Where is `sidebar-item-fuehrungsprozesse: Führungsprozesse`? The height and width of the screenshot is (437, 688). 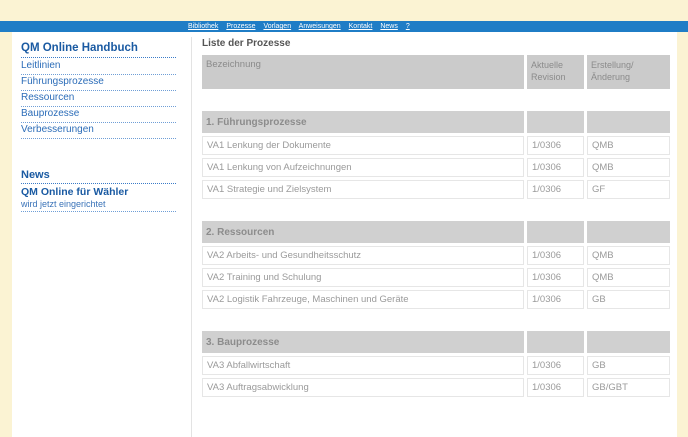 sidebar-item-fuehrungsprozesse: Führungsprozesse is located at coordinates (98, 83).